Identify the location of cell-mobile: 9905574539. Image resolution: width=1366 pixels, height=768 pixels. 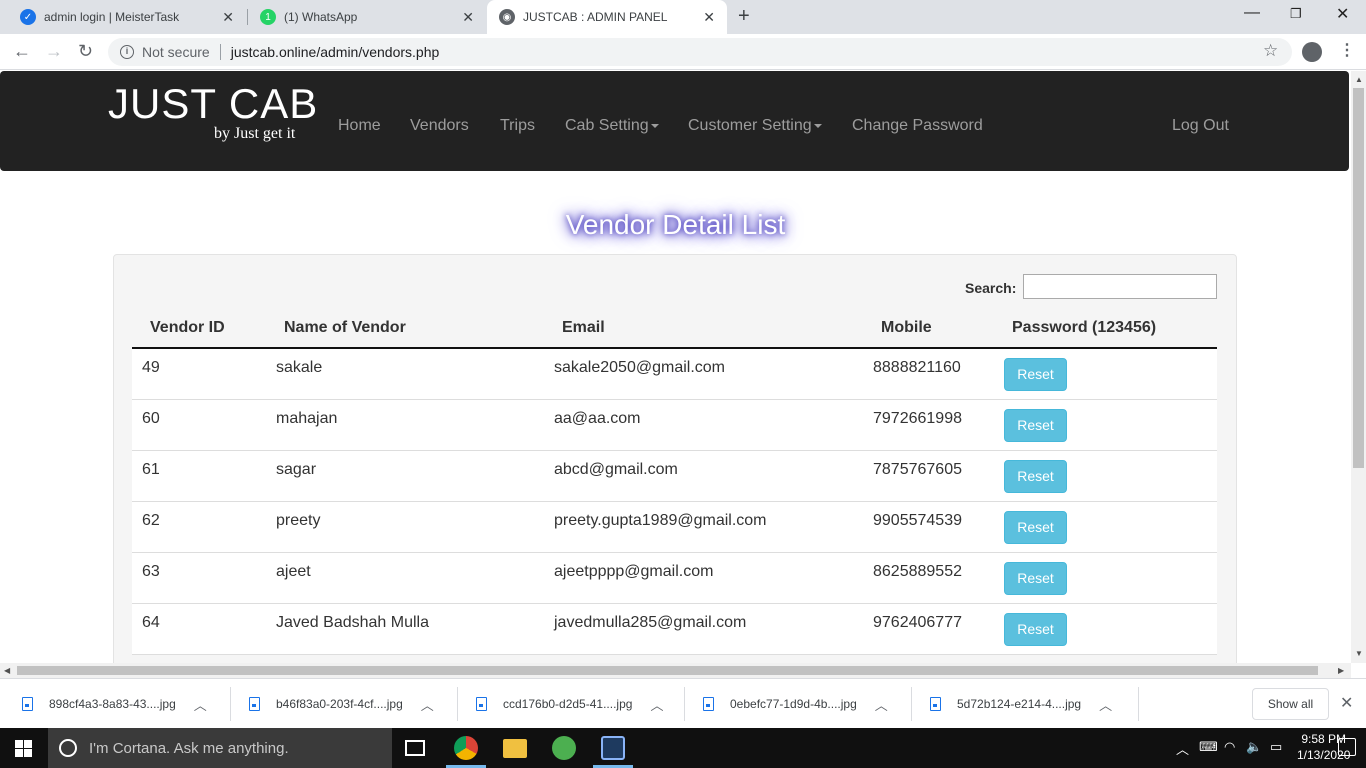
(928, 527).